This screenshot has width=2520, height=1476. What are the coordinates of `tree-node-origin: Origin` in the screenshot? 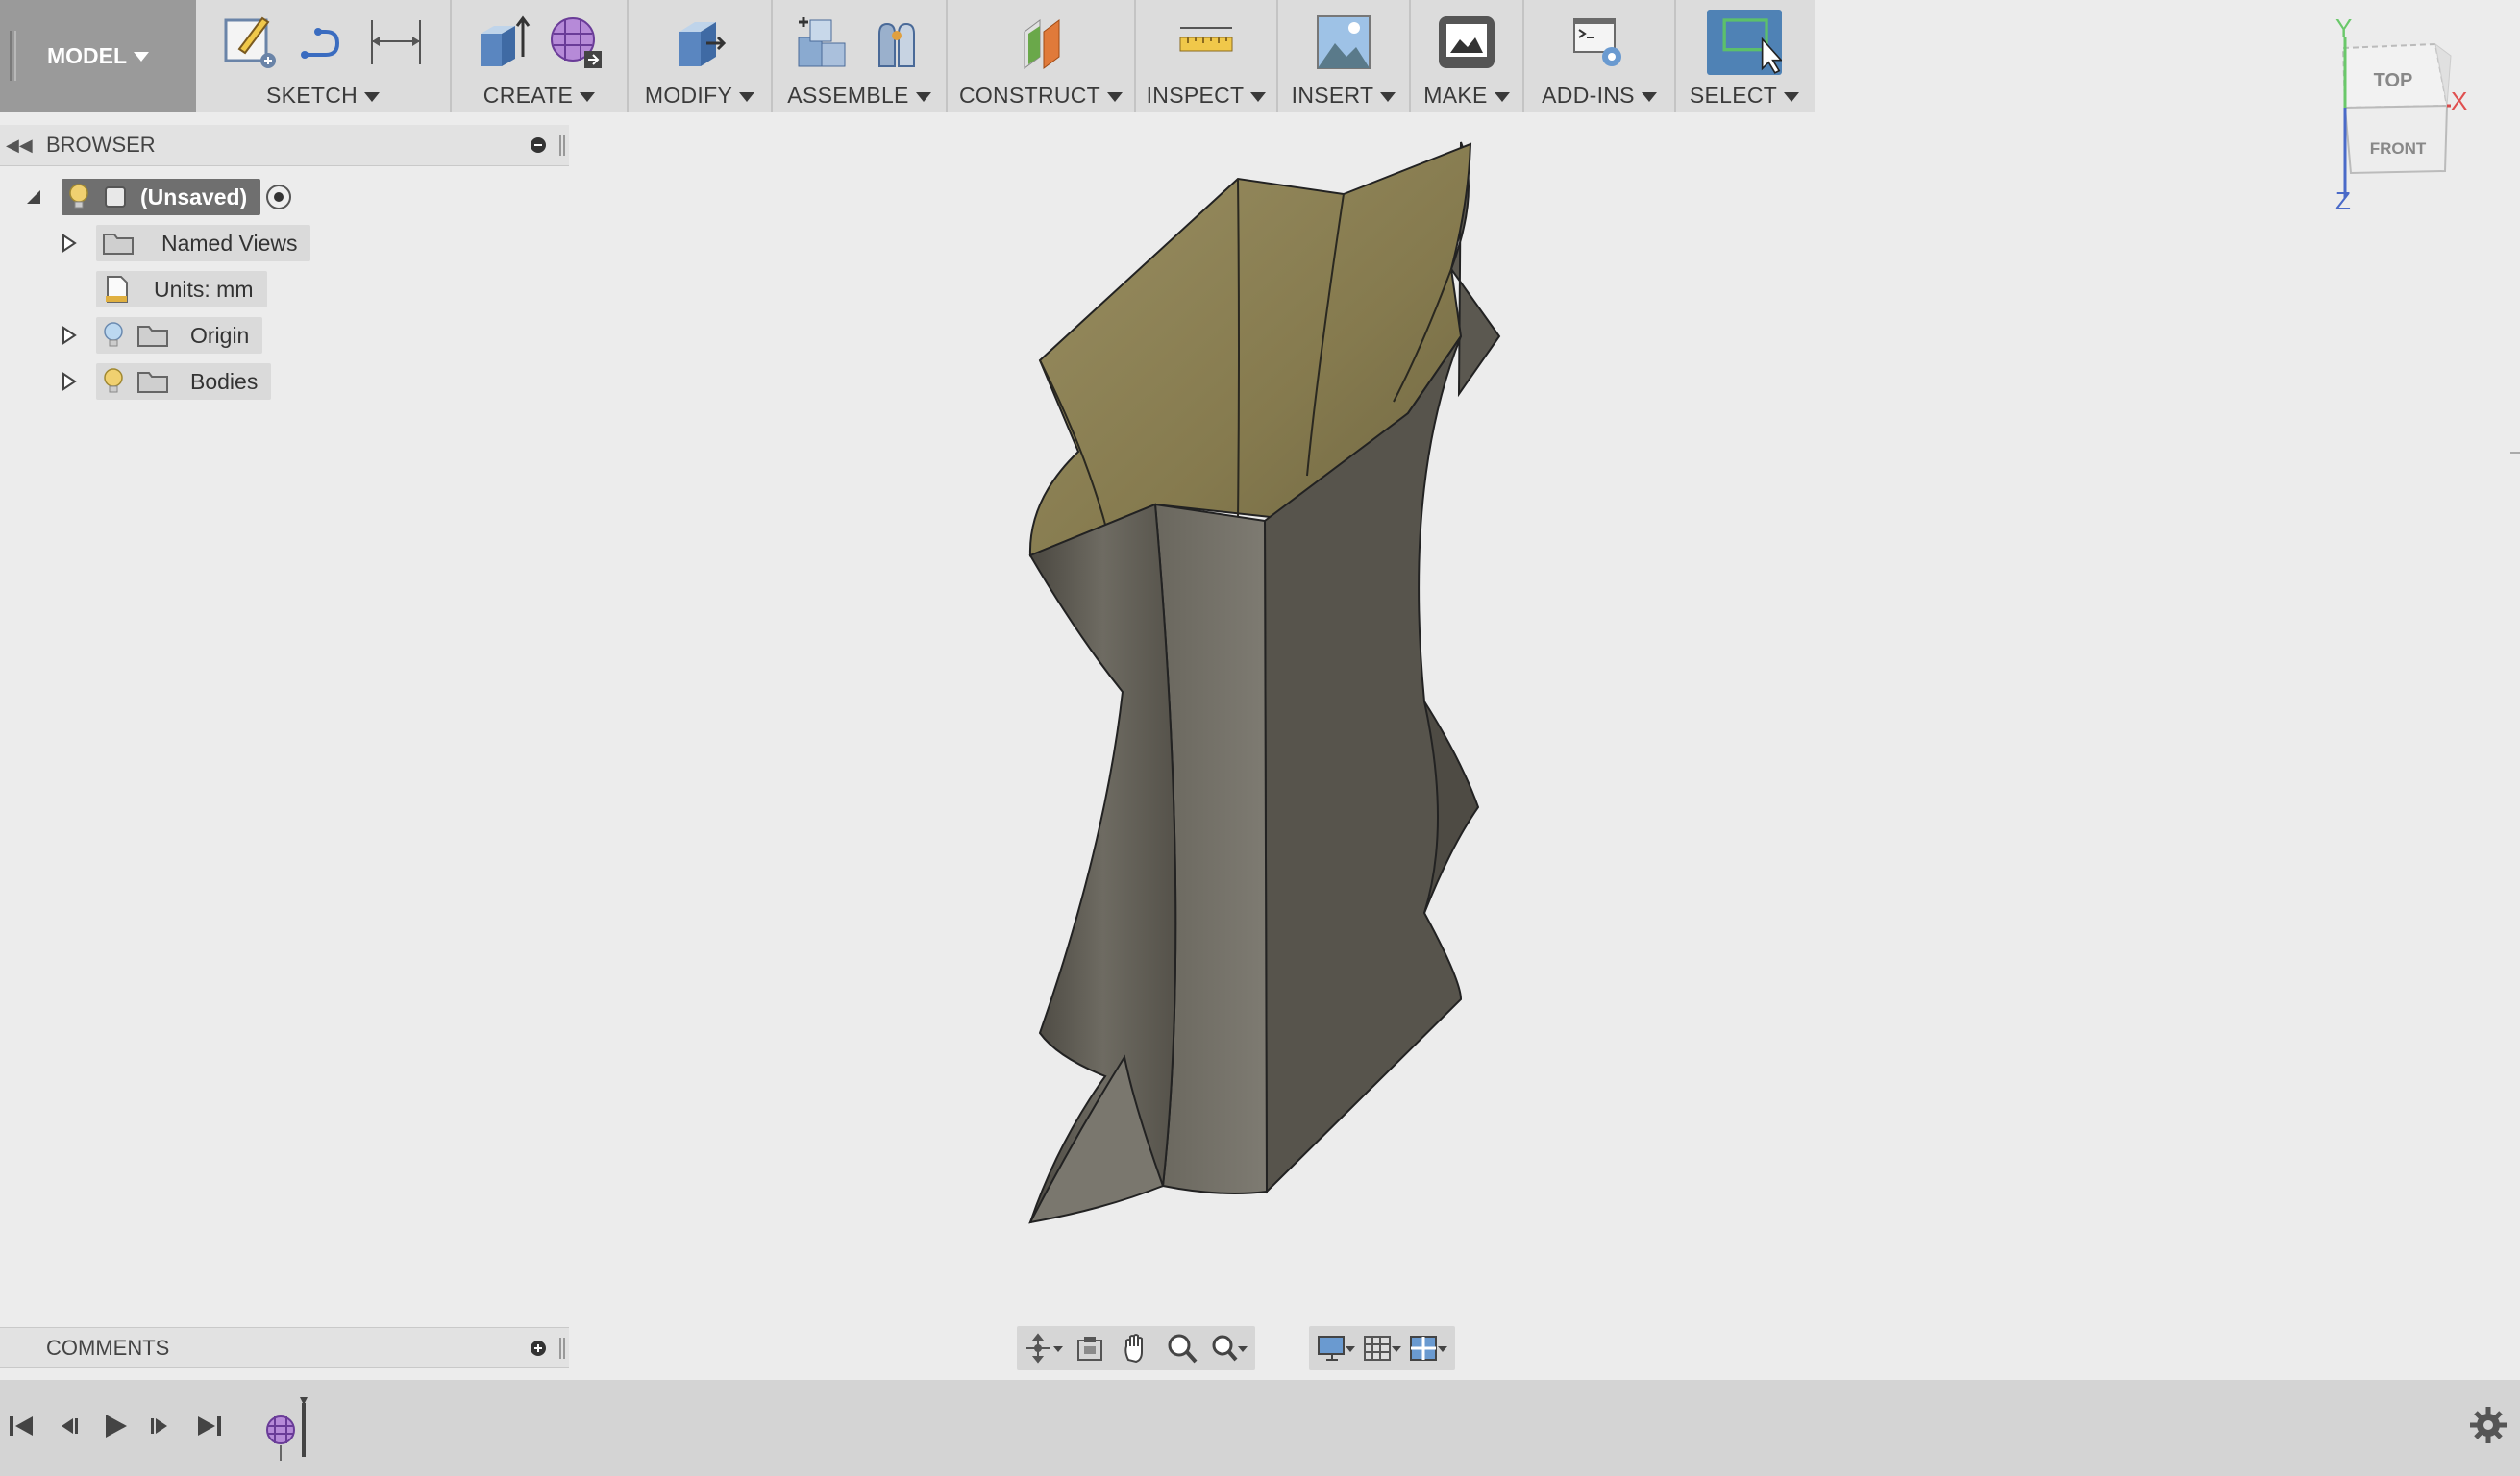 It's located at (179, 336).